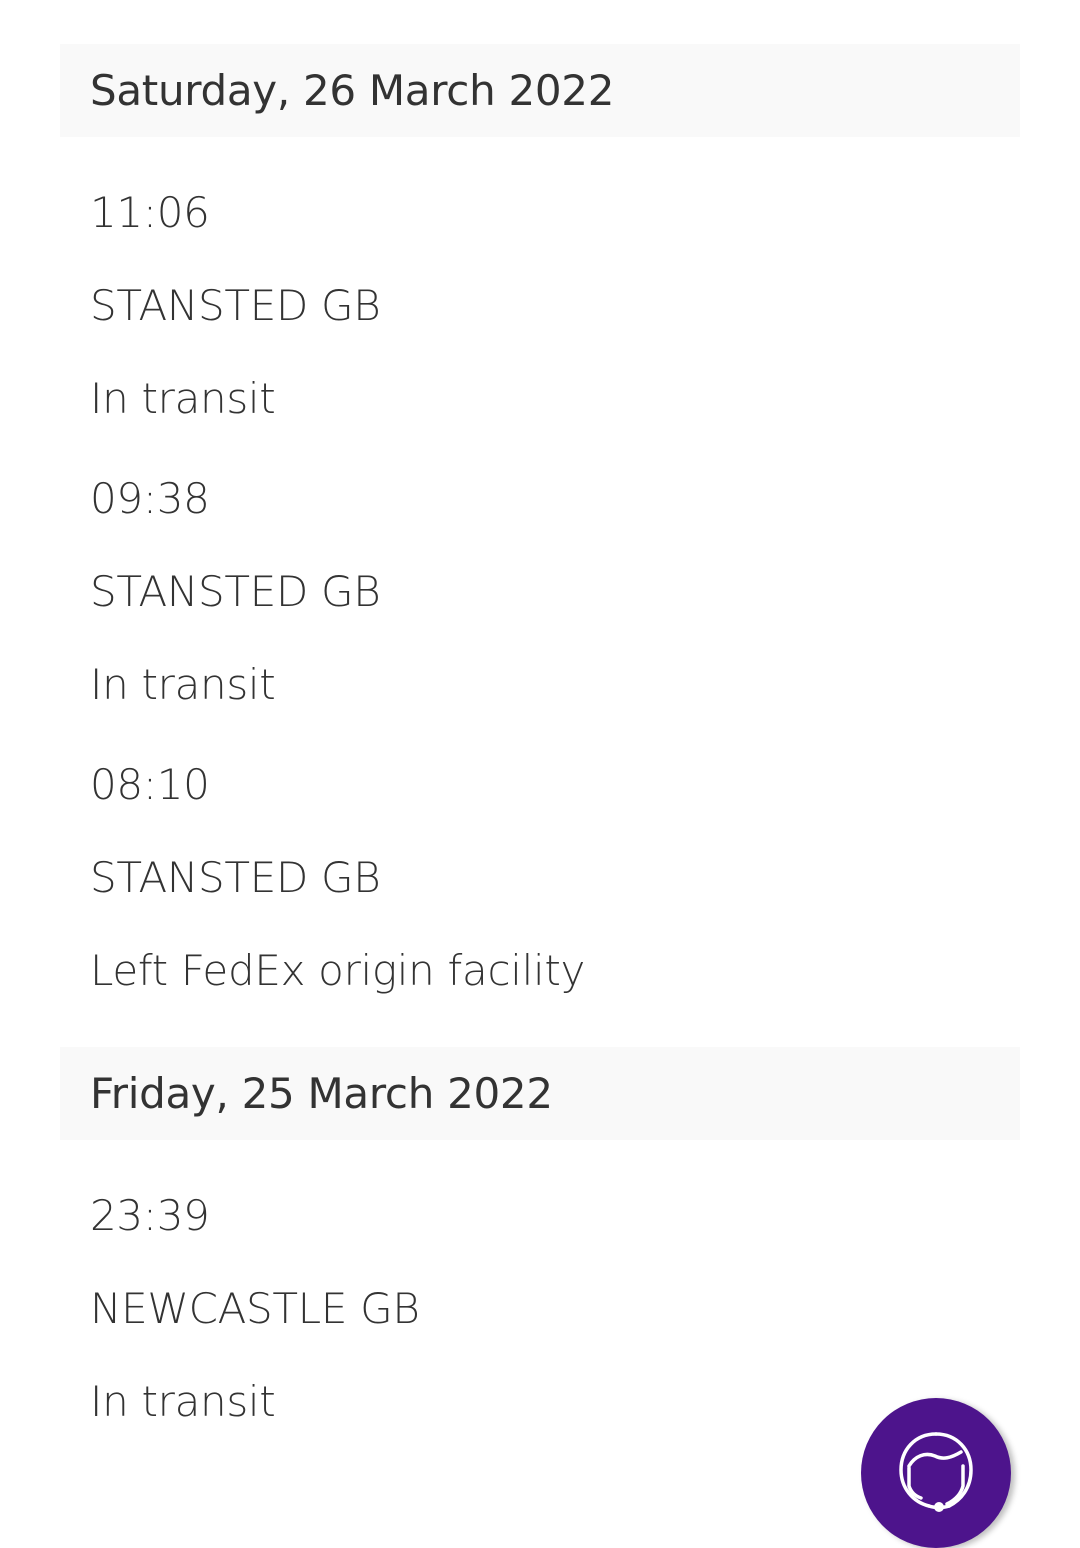 This screenshot has width=1080, height=1548. What do you see at coordinates (150, 498) in the screenshot?
I see `event-time: 09:38` at bounding box center [150, 498].